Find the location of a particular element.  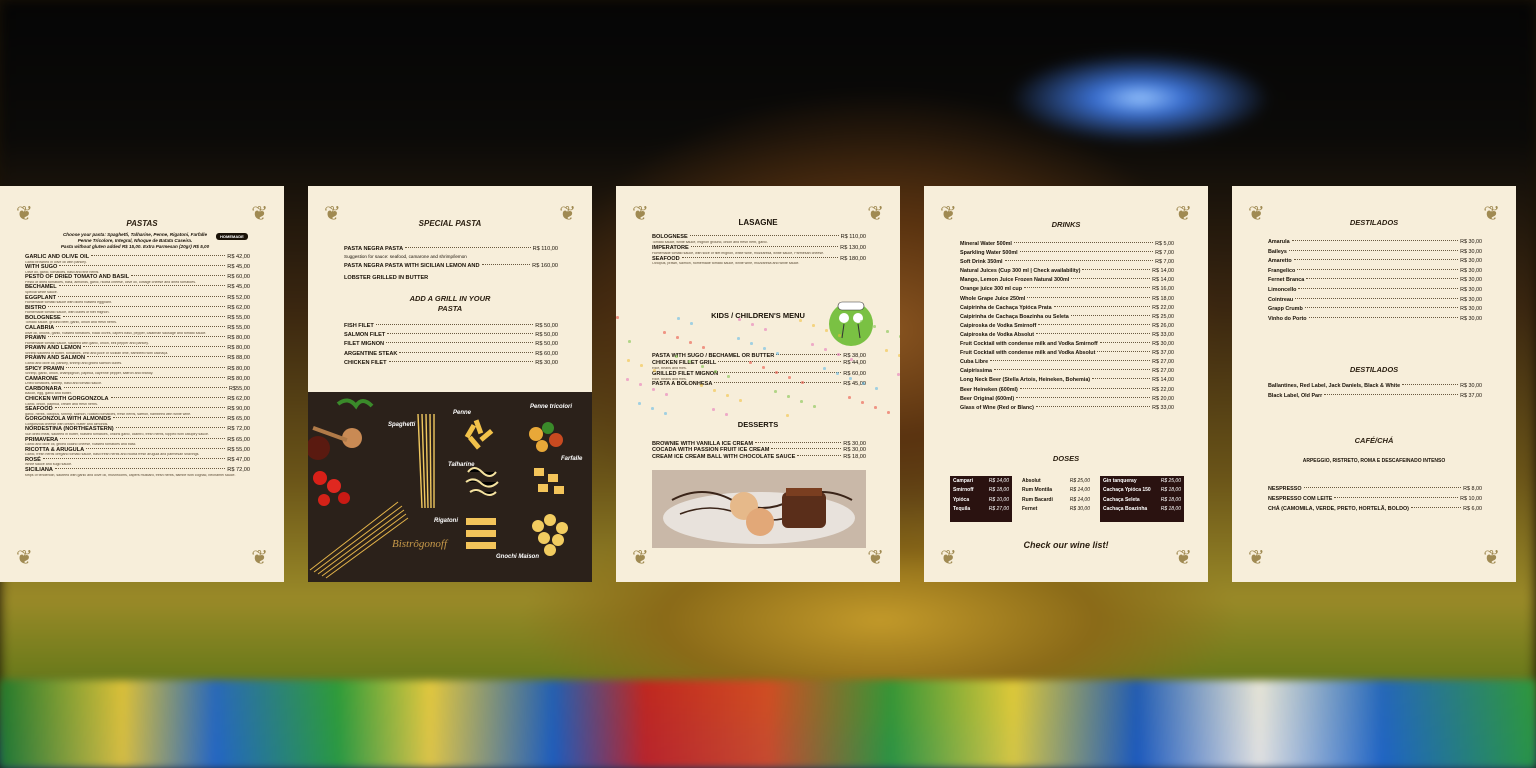

menu-item-price: R$ 90,00 is located at coordinates (238, 409).